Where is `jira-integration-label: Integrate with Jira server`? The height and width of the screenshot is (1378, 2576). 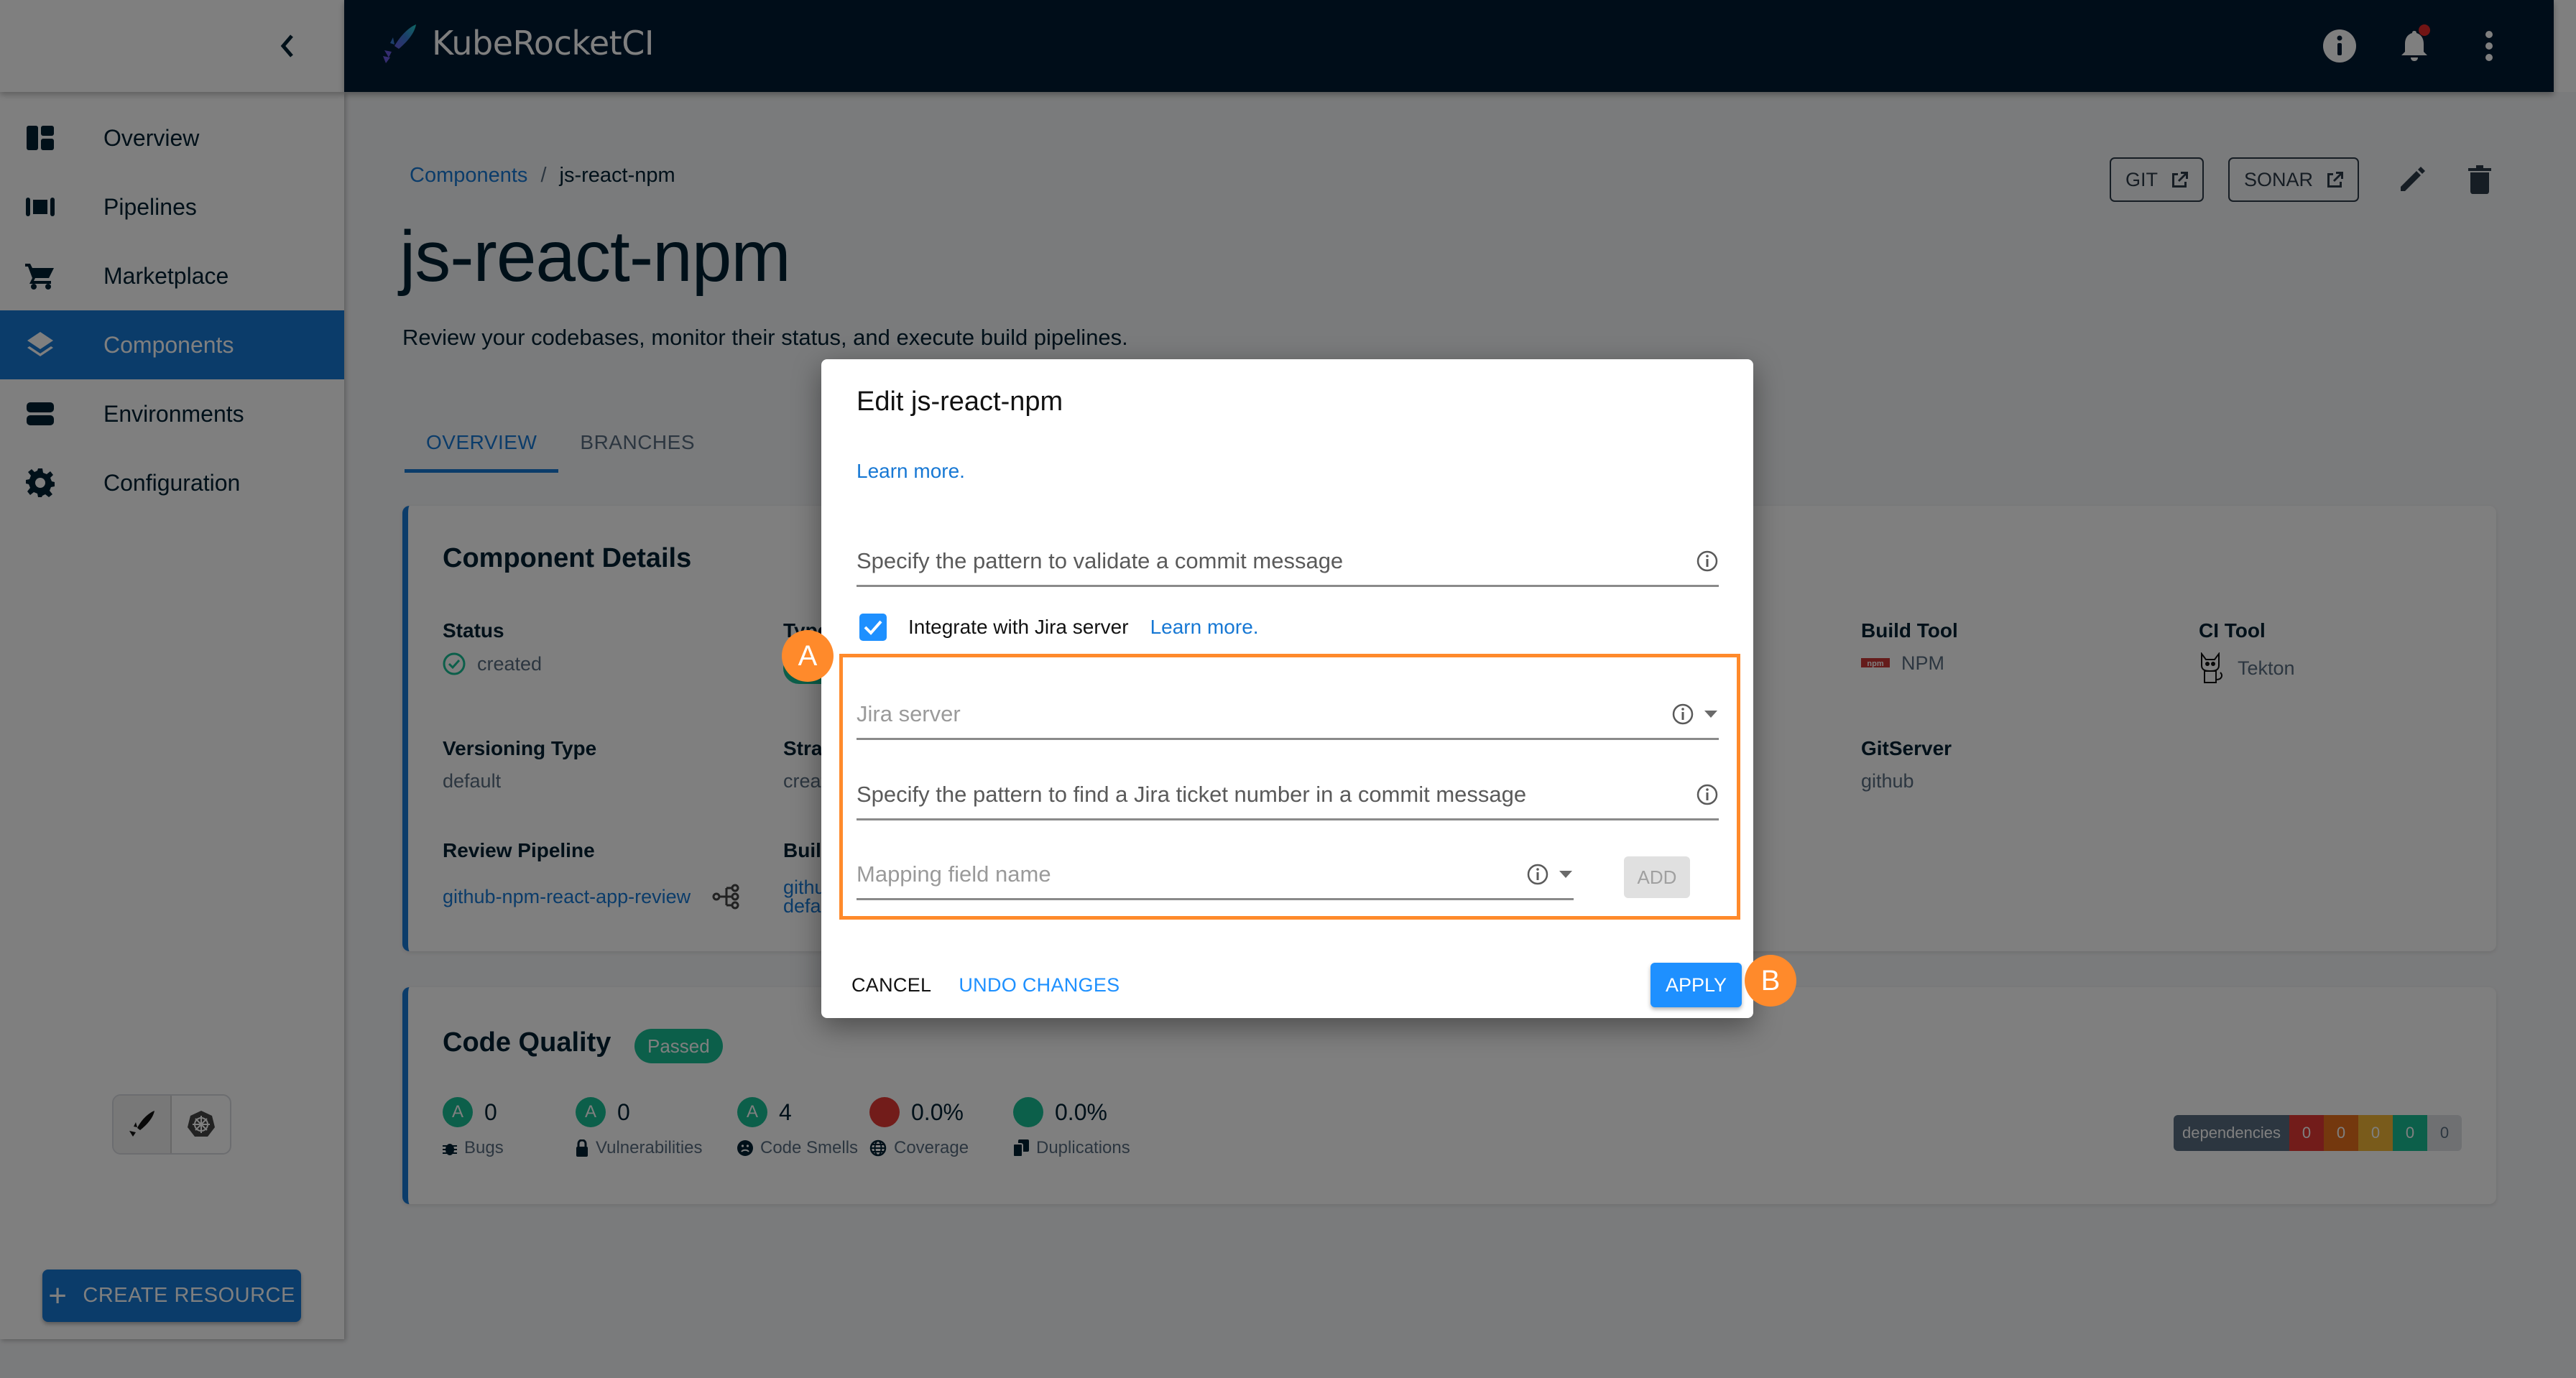
jira-integration-label: Integrate with Jira server is located at coordinates (1019, 627).